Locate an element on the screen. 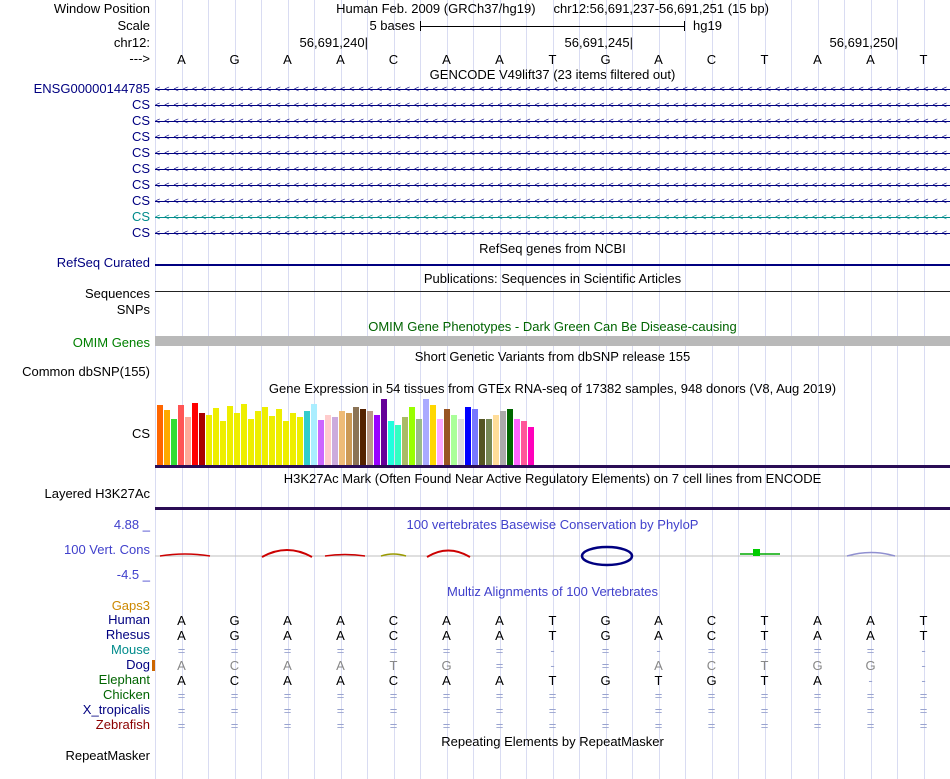  position-text: chr12:56,691,237-56,691,251 (15 bp) is located at coordinates (661, 8).